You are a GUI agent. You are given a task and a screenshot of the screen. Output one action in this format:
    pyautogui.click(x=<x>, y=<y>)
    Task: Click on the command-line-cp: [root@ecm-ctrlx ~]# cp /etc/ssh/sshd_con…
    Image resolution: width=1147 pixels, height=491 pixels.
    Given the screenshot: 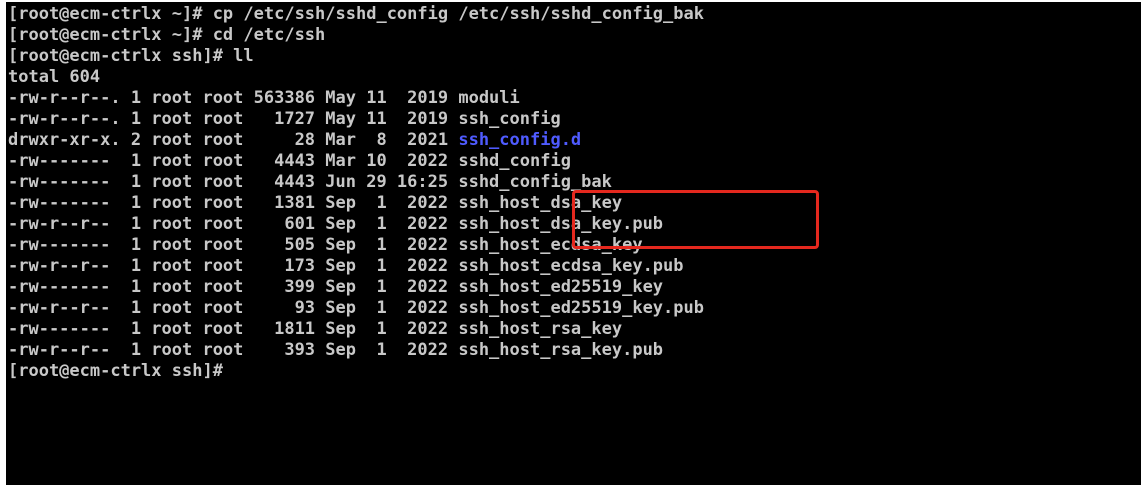 What is the action you would take?
    pyautogui.click(x=356, y=14)
    